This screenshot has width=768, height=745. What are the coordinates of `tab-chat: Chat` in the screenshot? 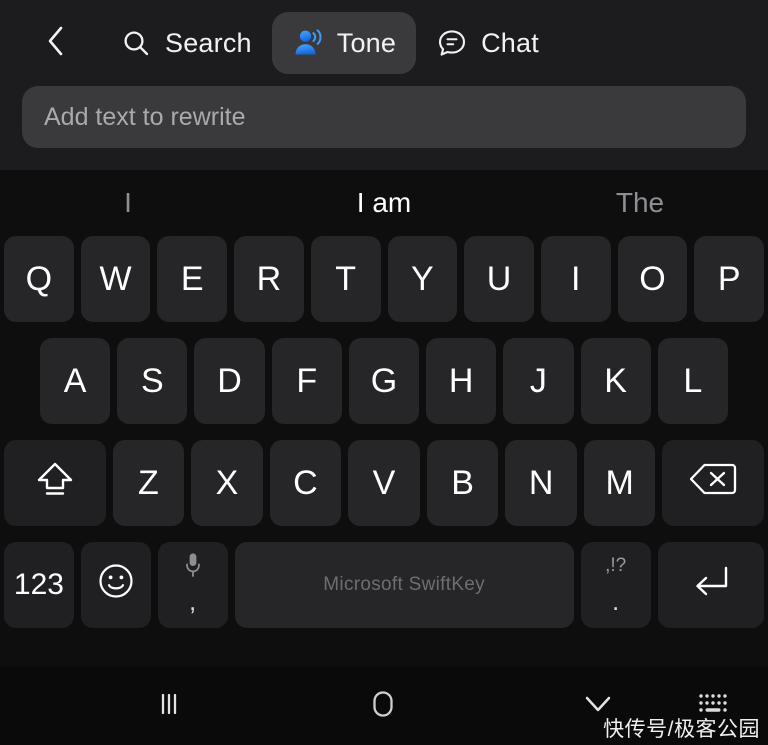 It's located at (487, 43).